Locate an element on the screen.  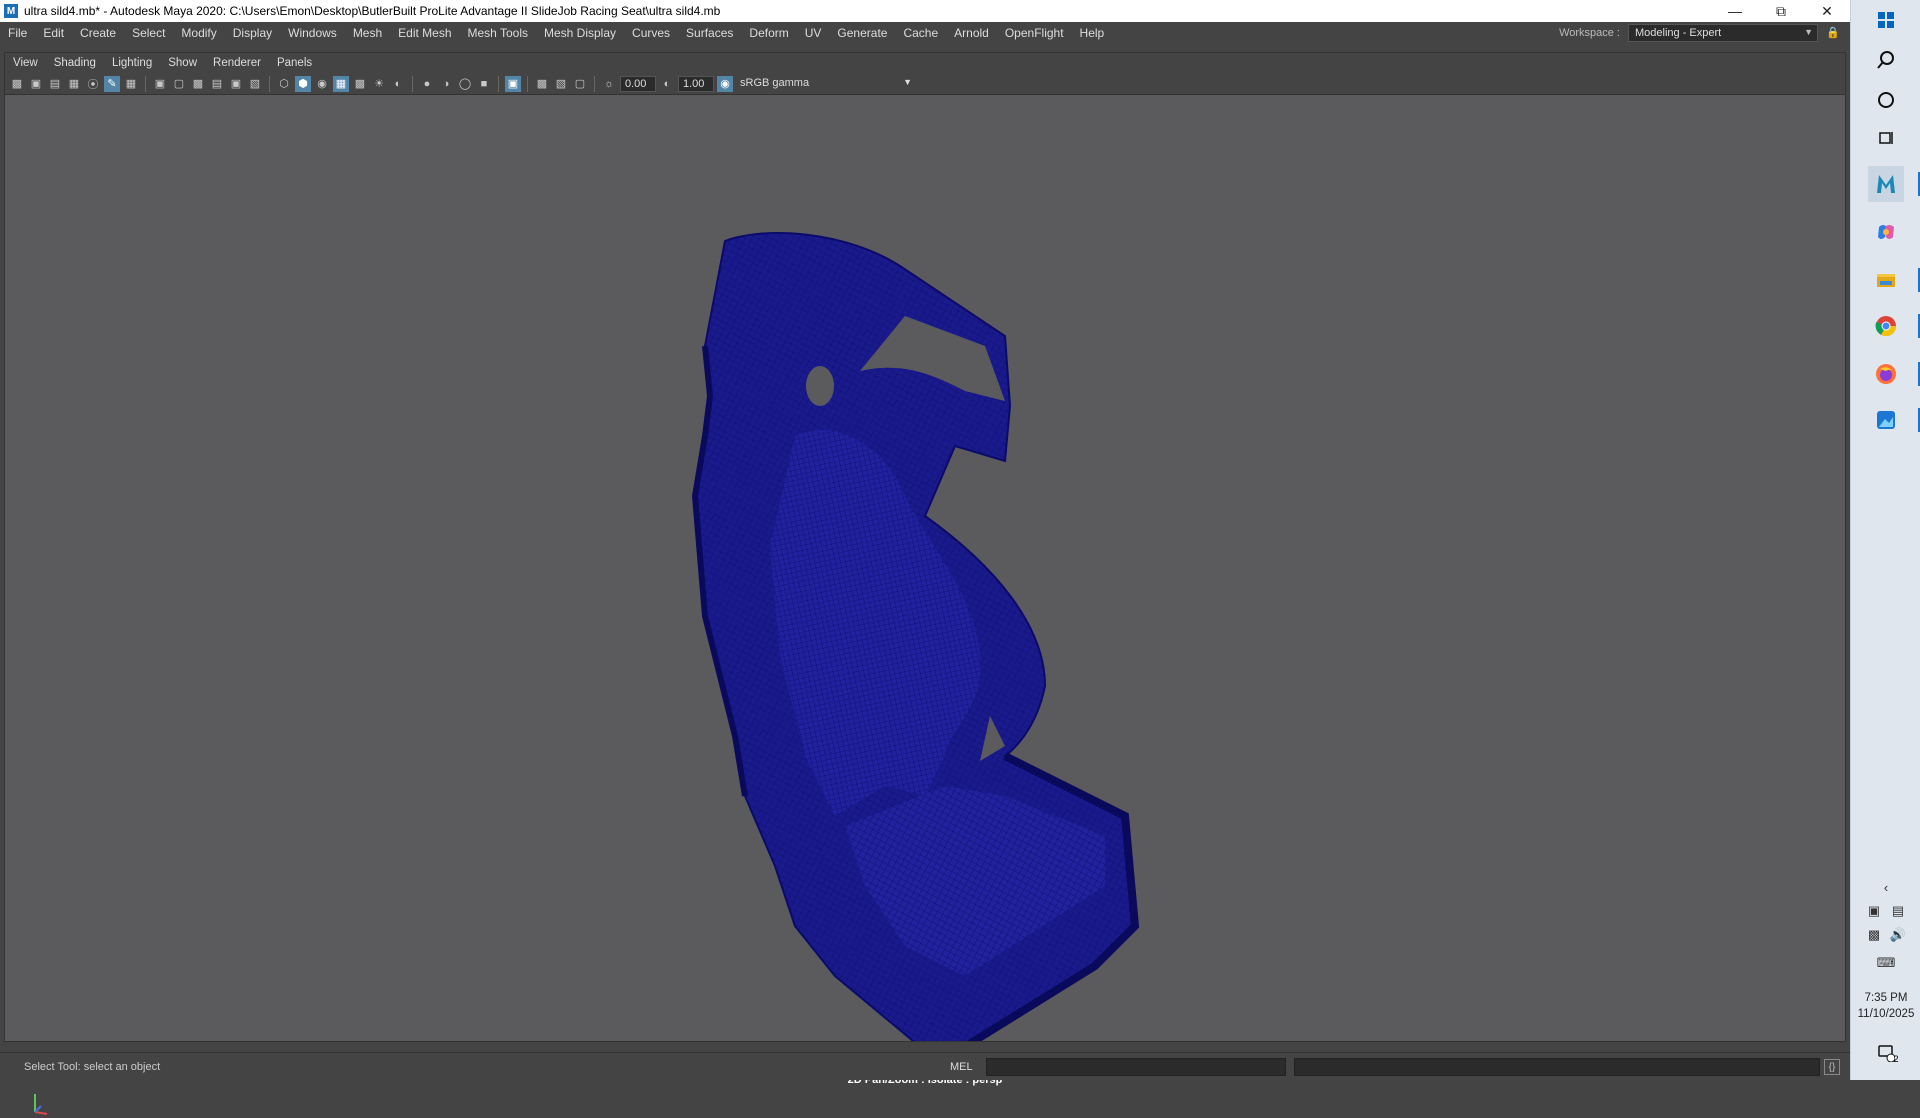
select-camera-icon: ▩ is located at coordinates (17, 84).